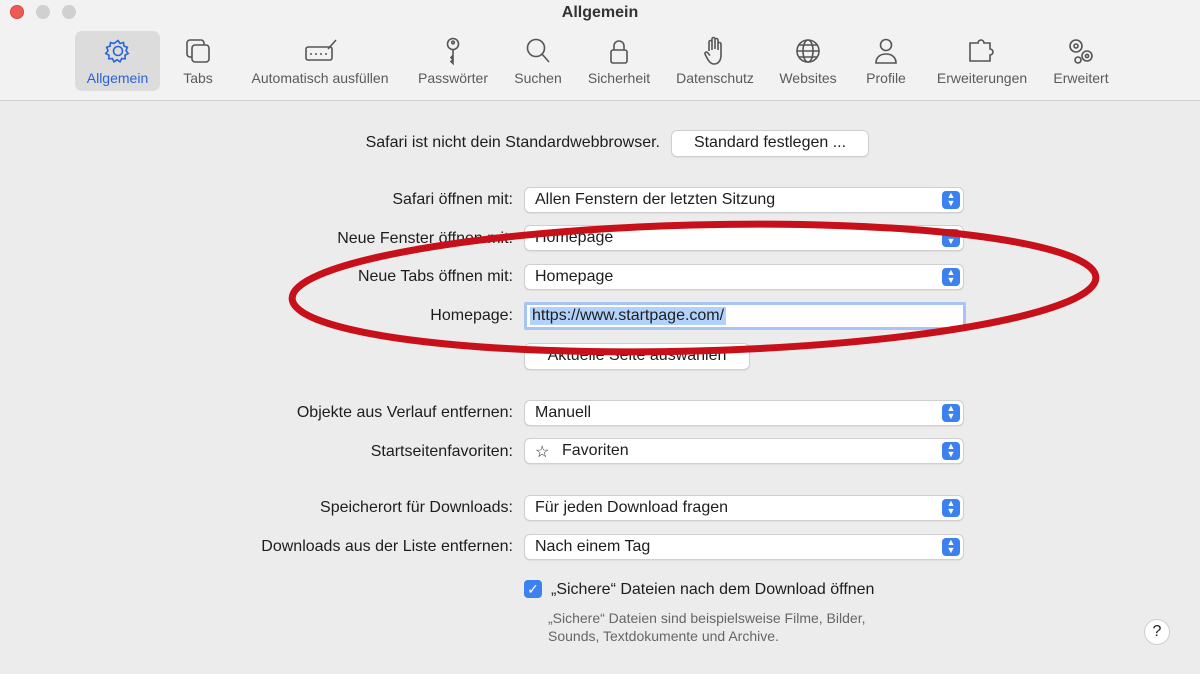 The height and width of the screenshot is (674, 1200). I want to click on annotation-ellipse, so click(694, 288).